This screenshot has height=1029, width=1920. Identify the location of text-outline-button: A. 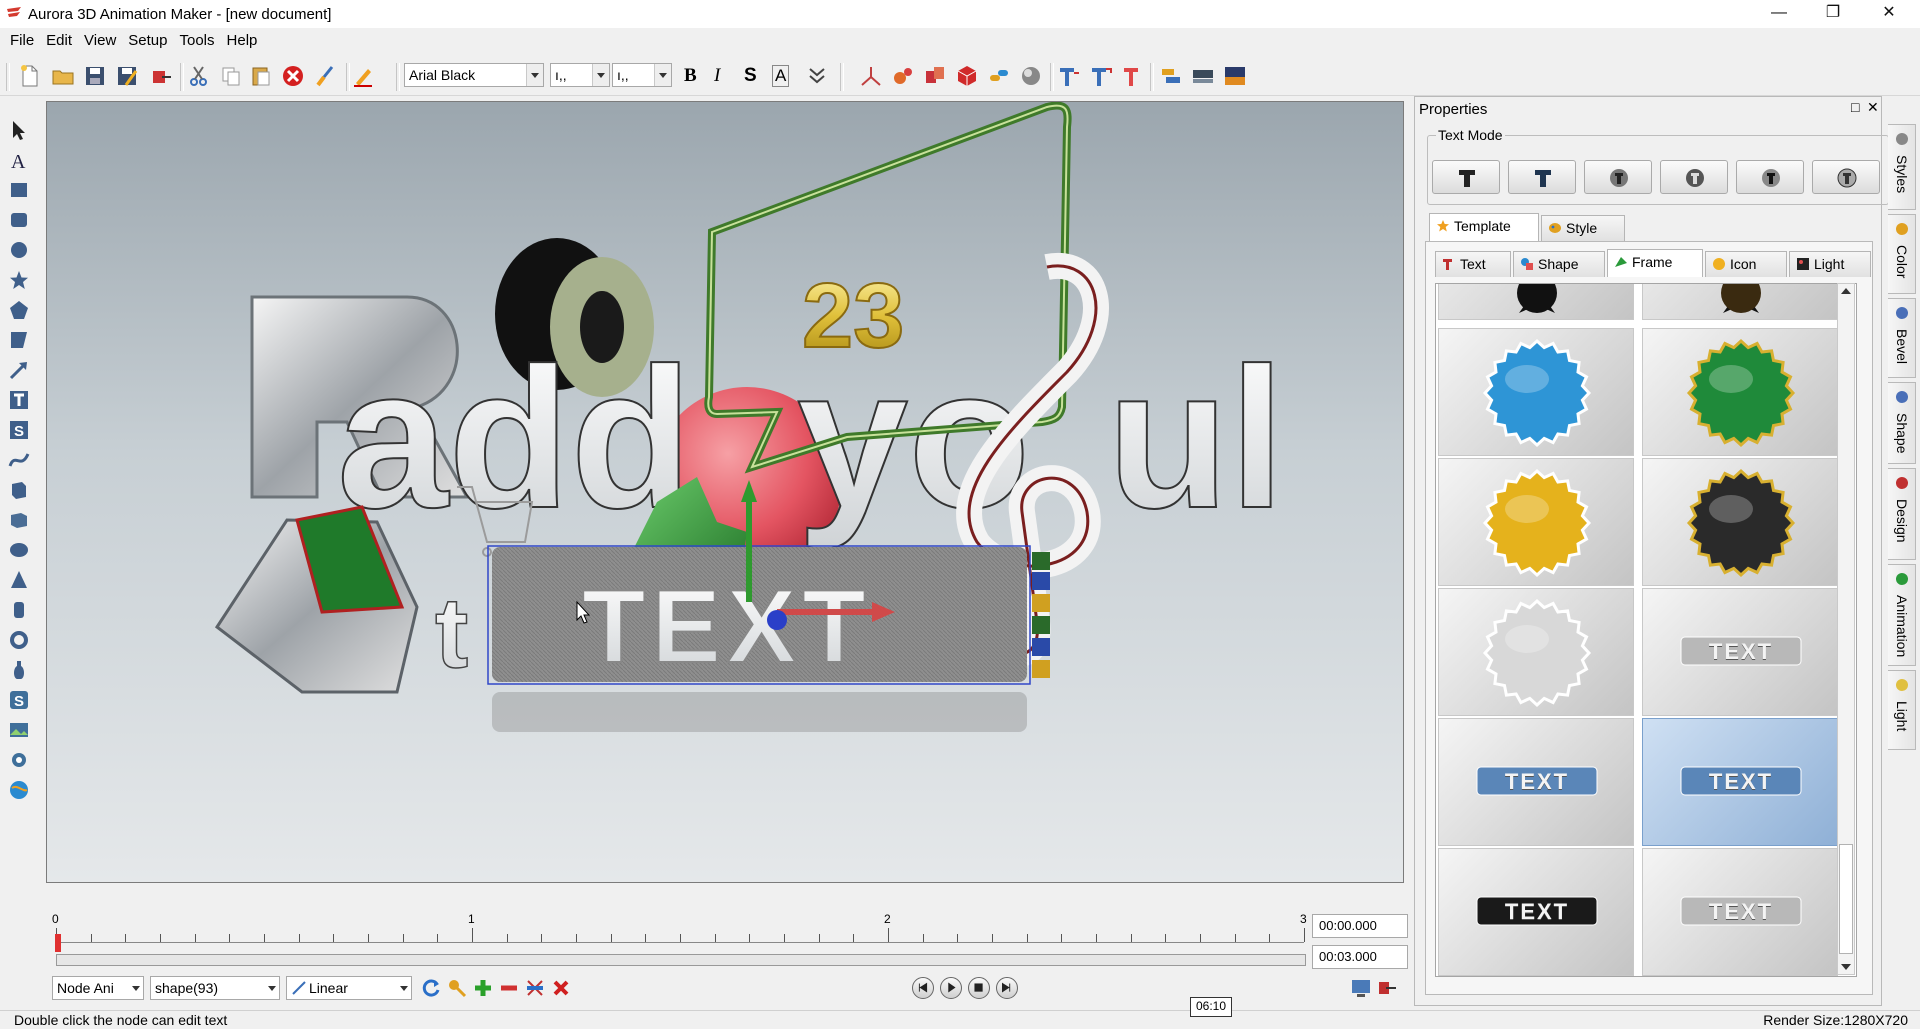
(781, 76).